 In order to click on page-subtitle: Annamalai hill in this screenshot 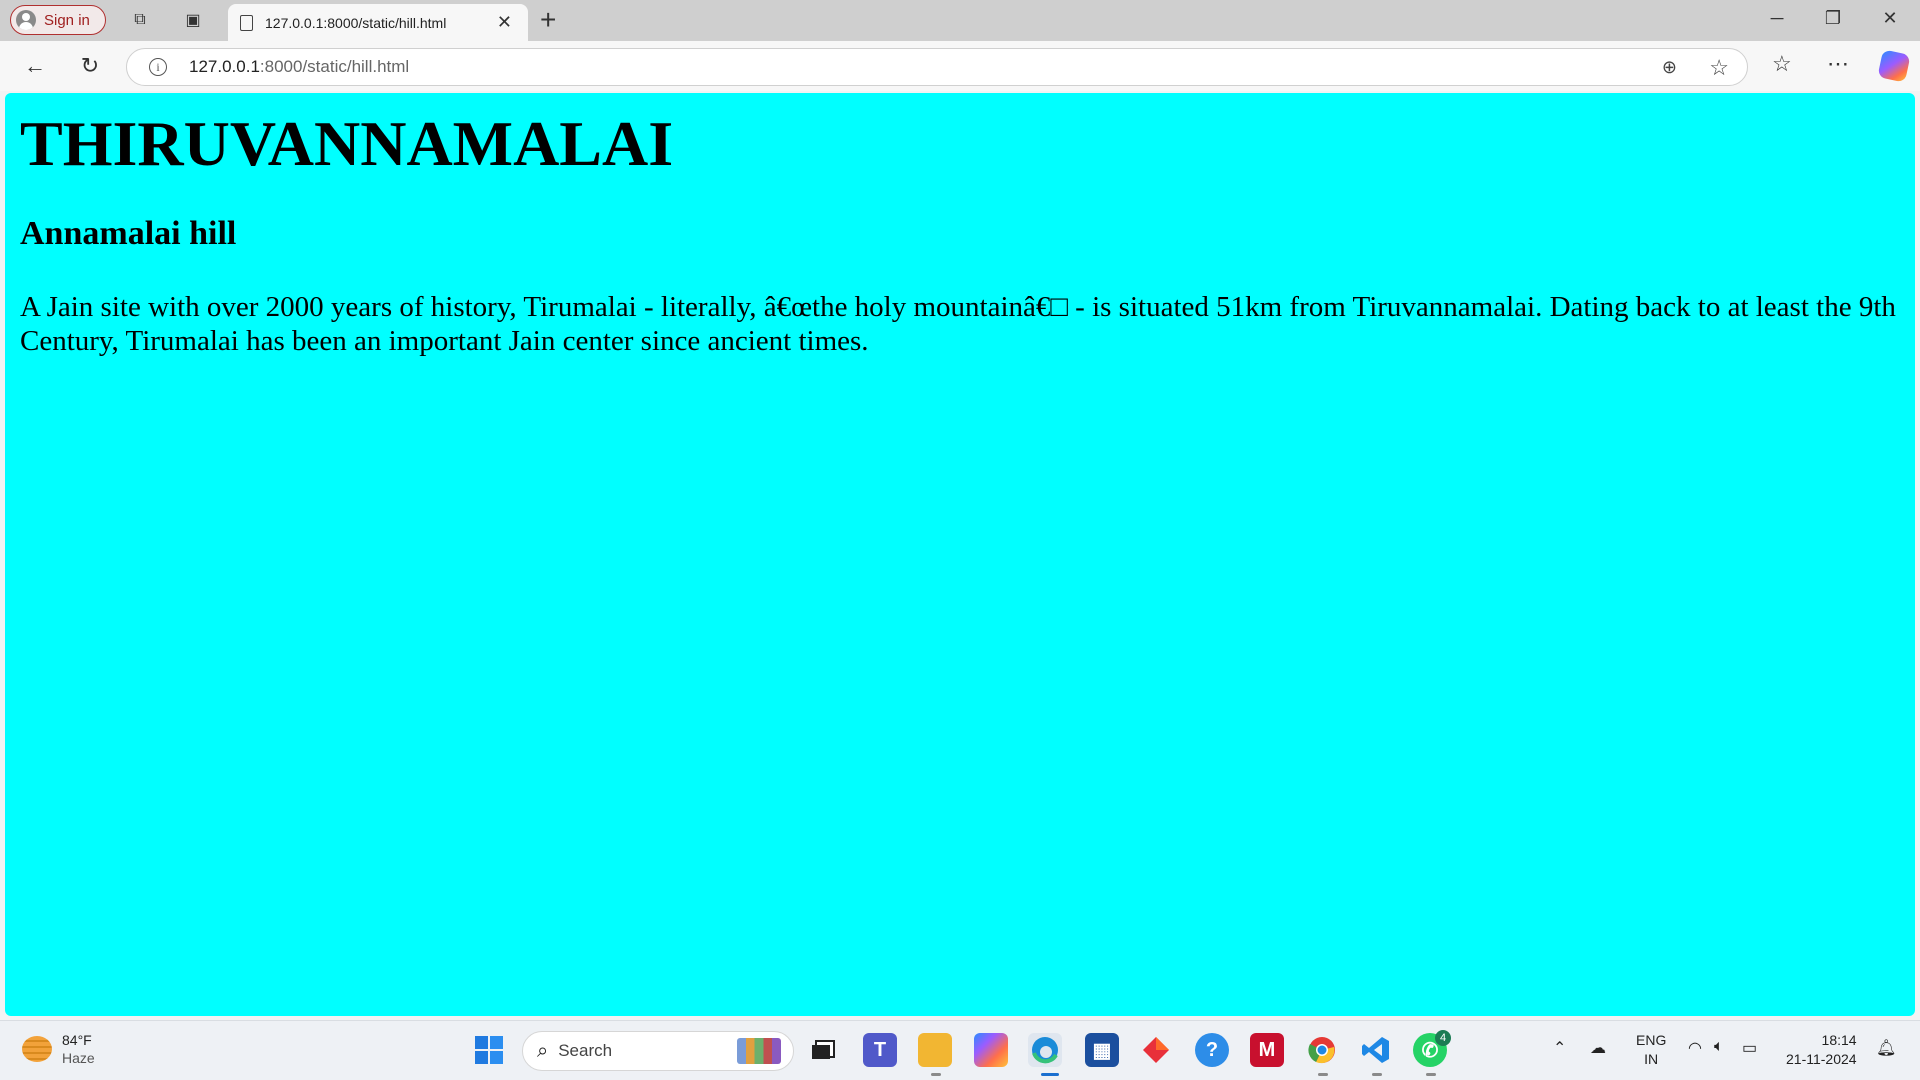, I will do `click(128, 233)`.